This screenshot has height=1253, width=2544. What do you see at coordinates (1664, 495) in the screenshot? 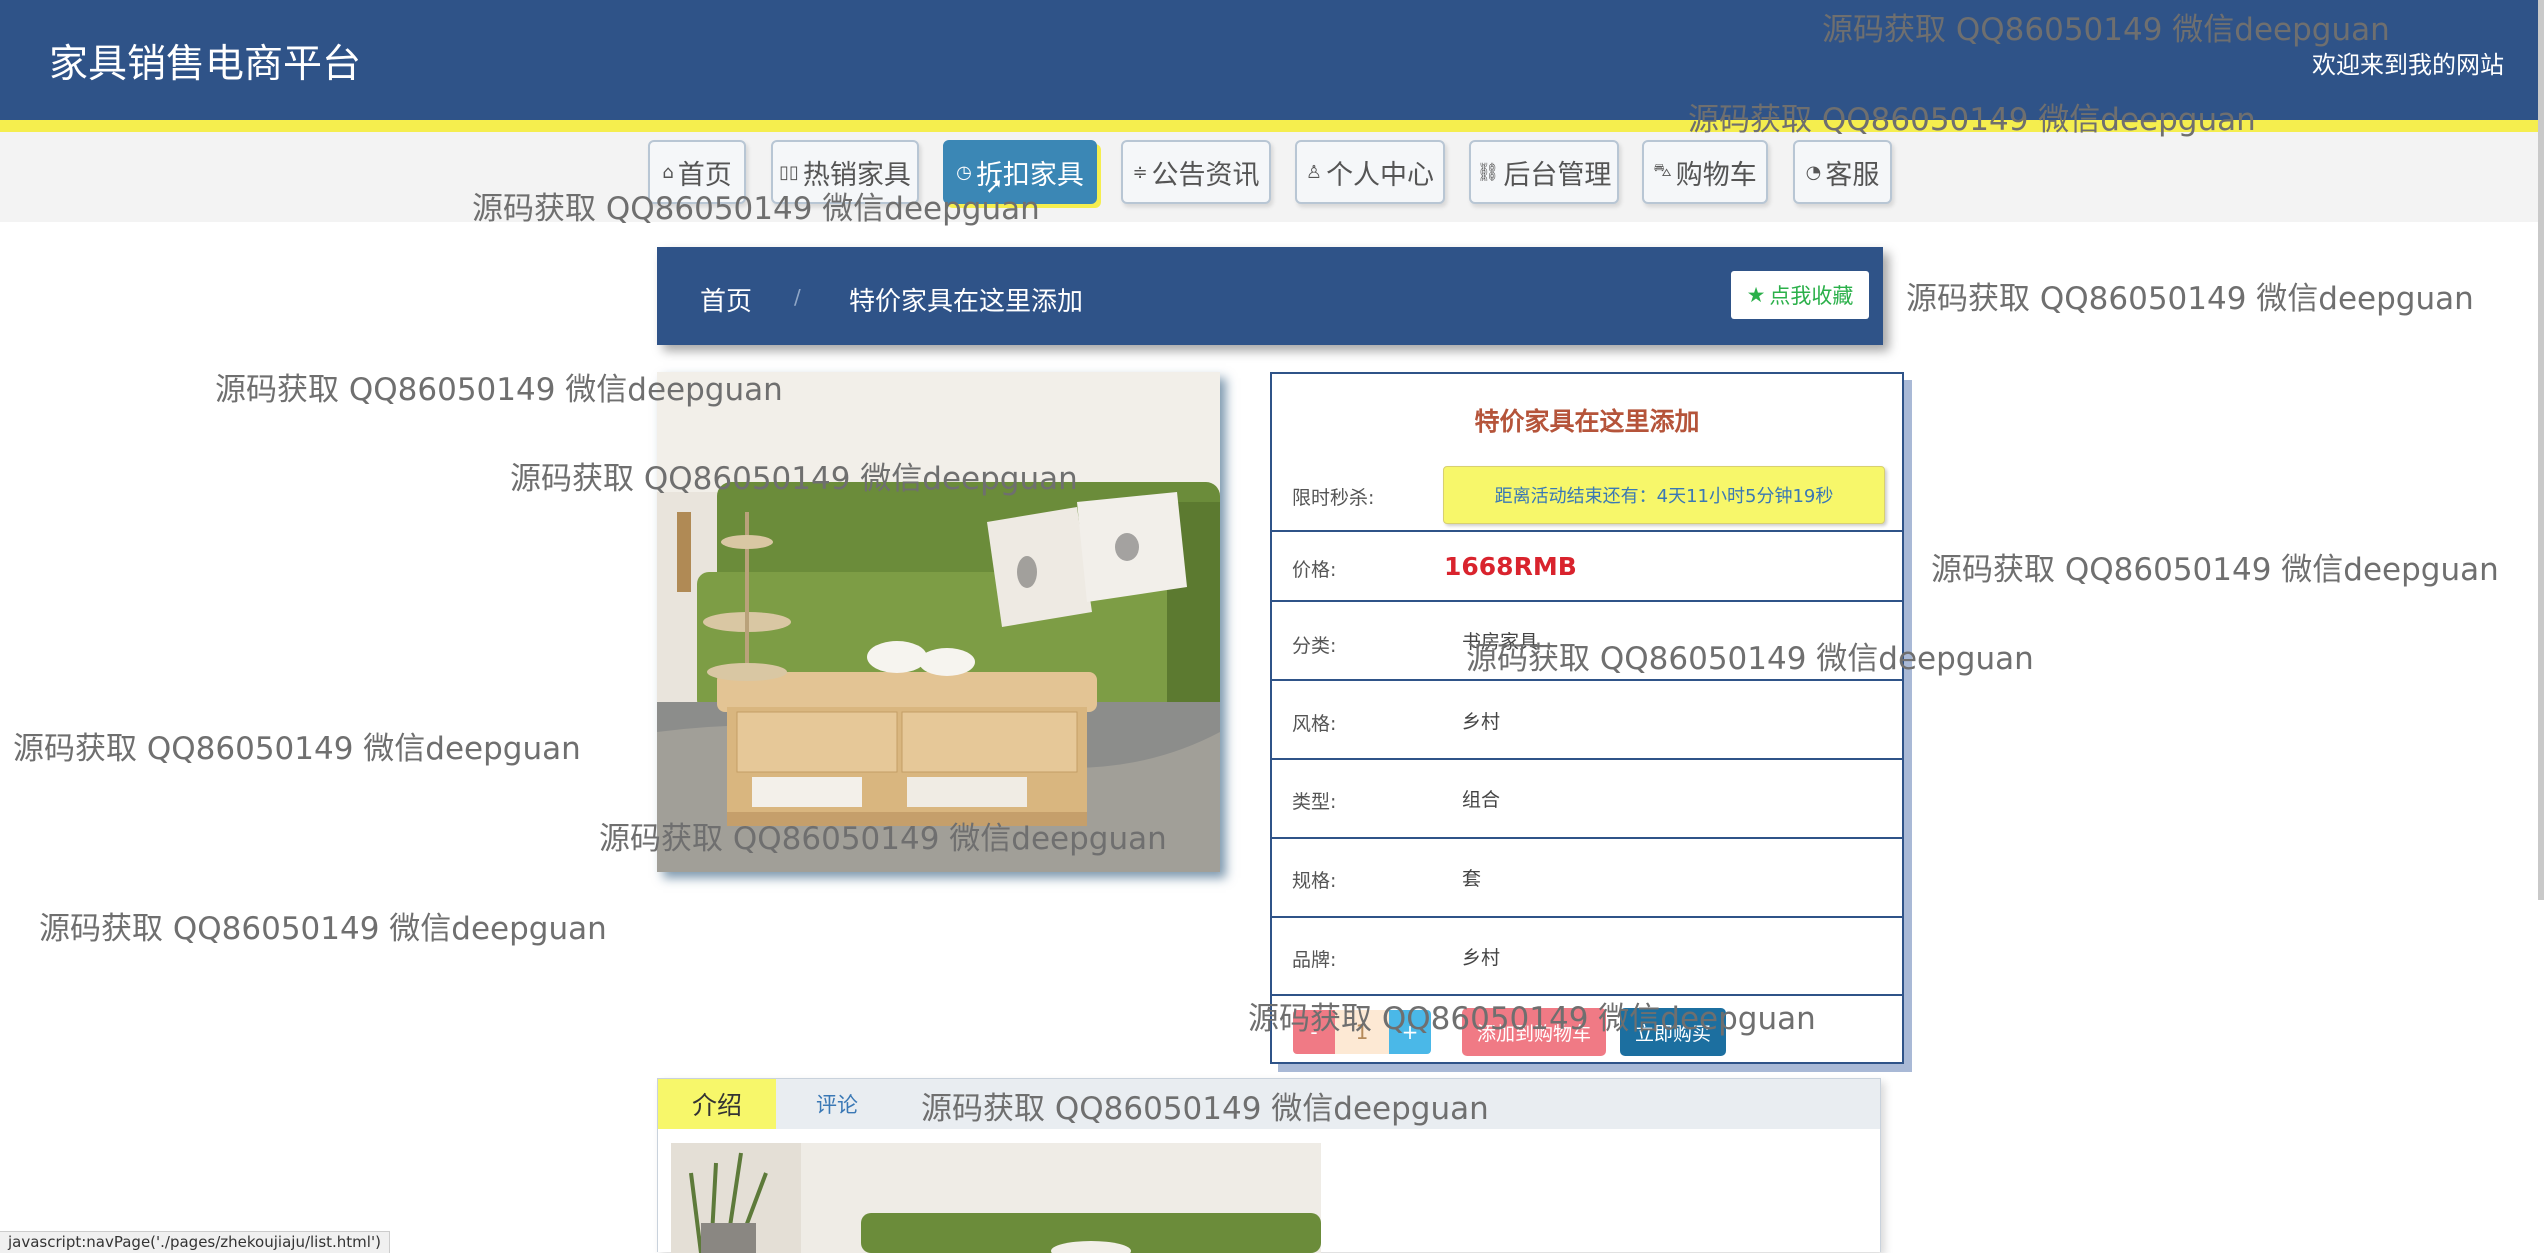
I see `countdown-timer: 距离活动结束还有：4天11小时5分钟19秒` at bounding box center [1664, 495].